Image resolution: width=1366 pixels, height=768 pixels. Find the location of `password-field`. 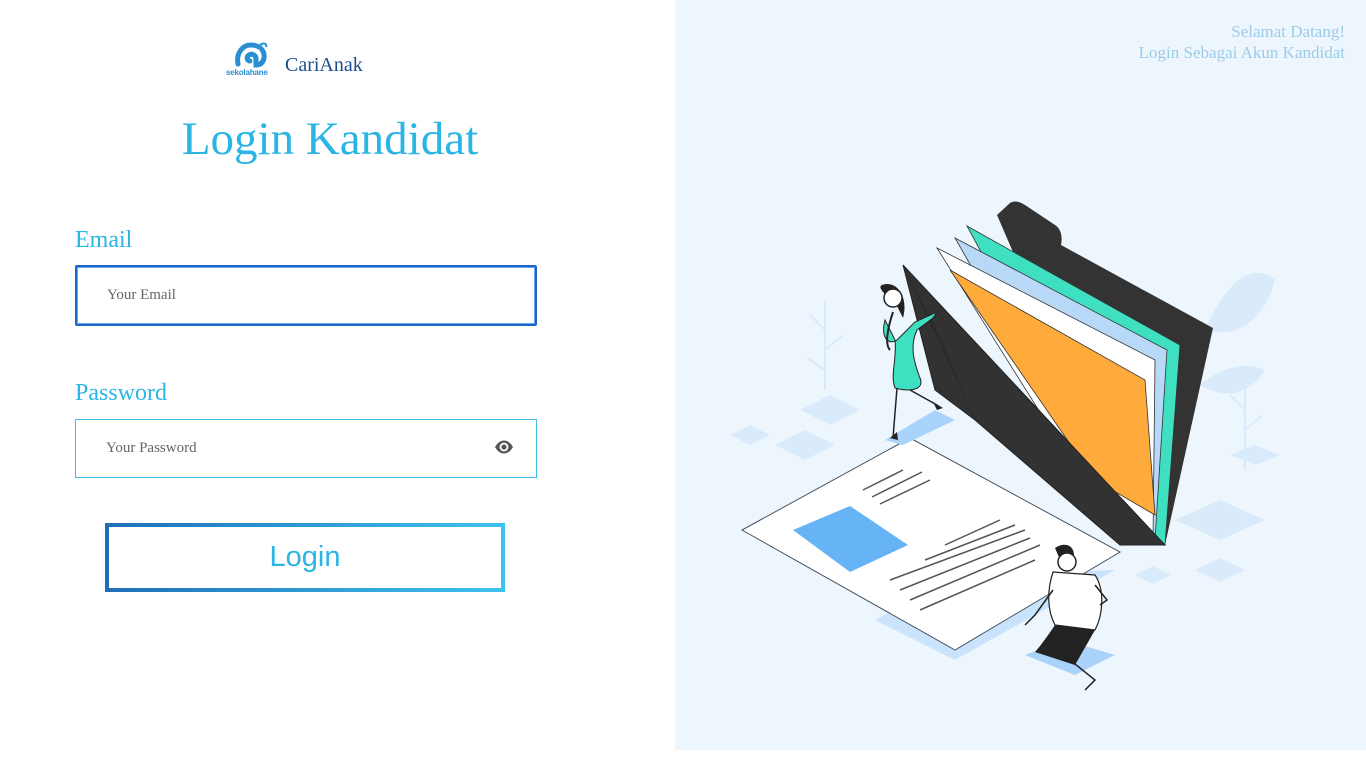

password-field is located at coordinates (306, 448).